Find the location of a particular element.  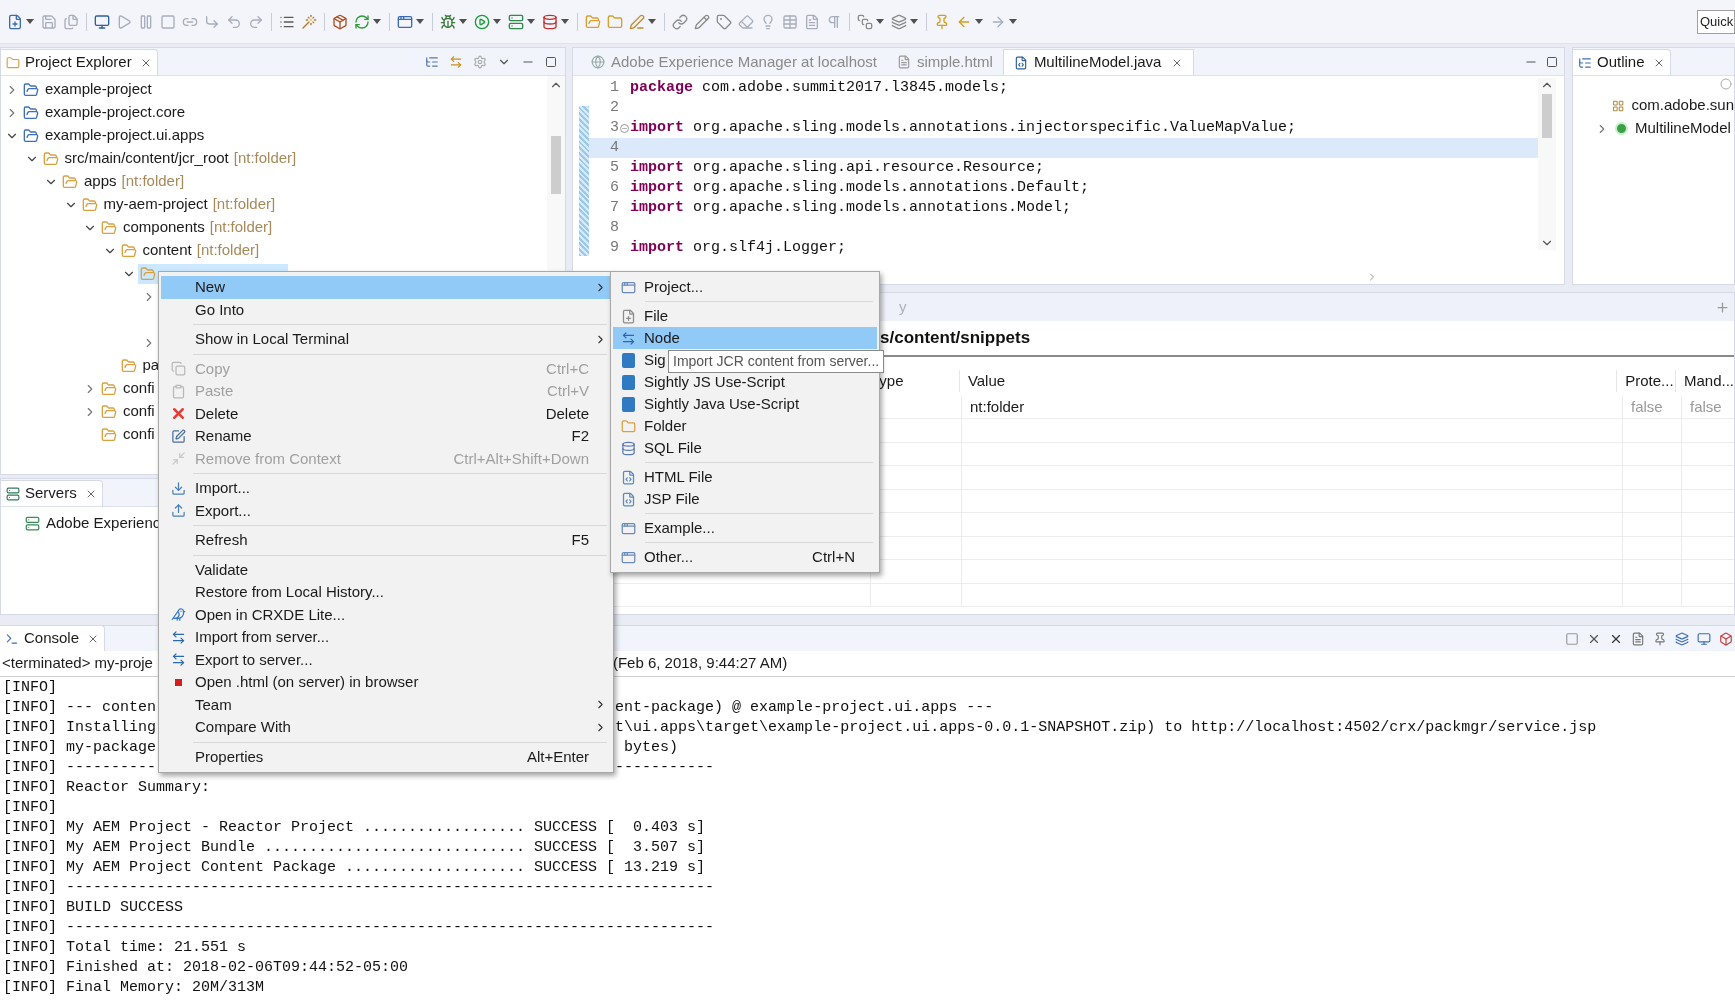

console-text: t\ui.apps\target\example-project.ui.apps-0.0.1-SNAPSHOT.zip) to http://localhost:4502/crx/packmgr/service.jsp is located at coordinates (1106, 728).